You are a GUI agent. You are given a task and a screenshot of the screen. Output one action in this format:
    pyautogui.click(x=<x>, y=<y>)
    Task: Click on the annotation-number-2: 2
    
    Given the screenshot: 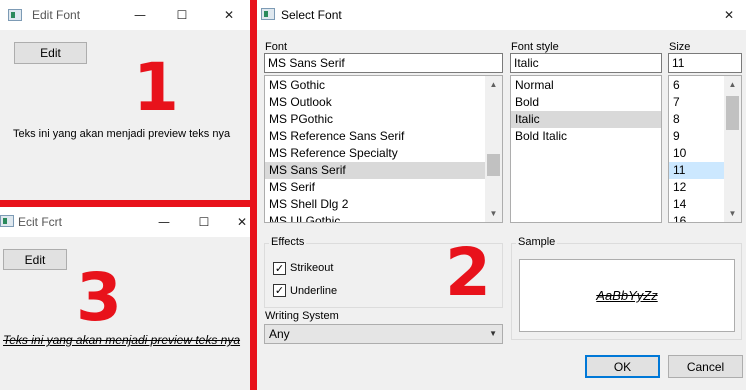 What is the action you would take?
    pyautogui.click(x=468, y=272)
    